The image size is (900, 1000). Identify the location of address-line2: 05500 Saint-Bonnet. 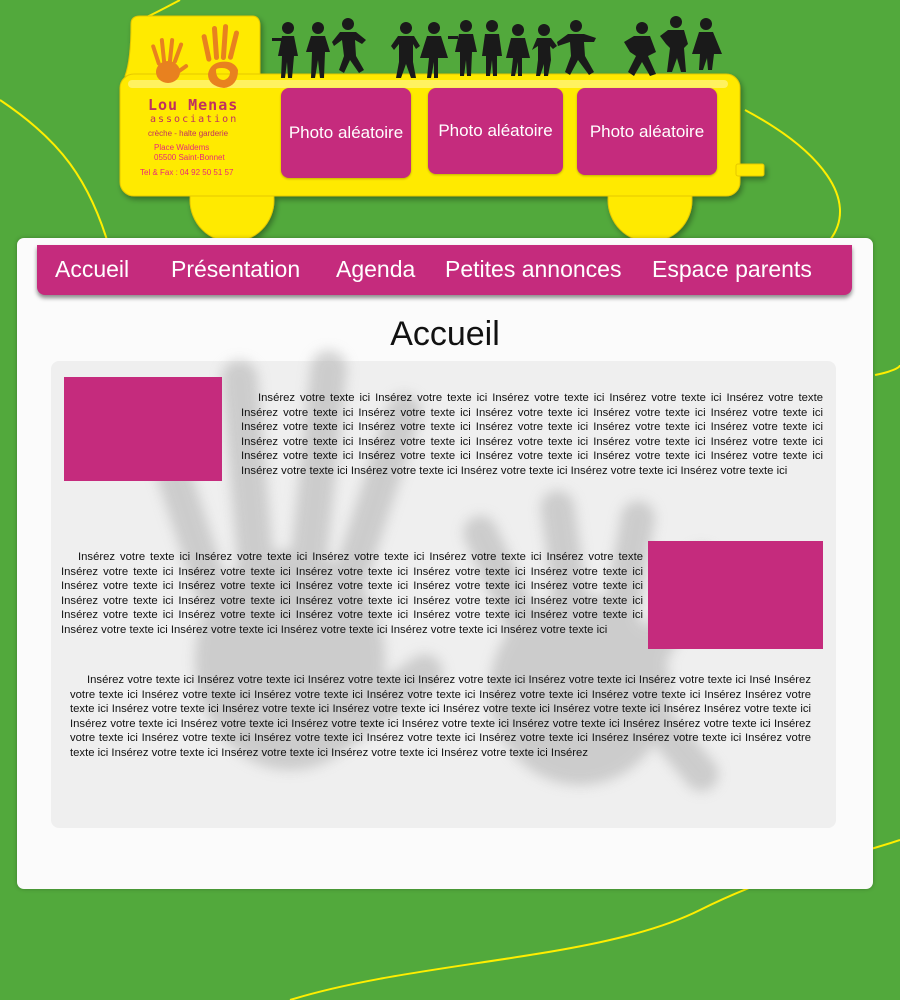
(189, 157).